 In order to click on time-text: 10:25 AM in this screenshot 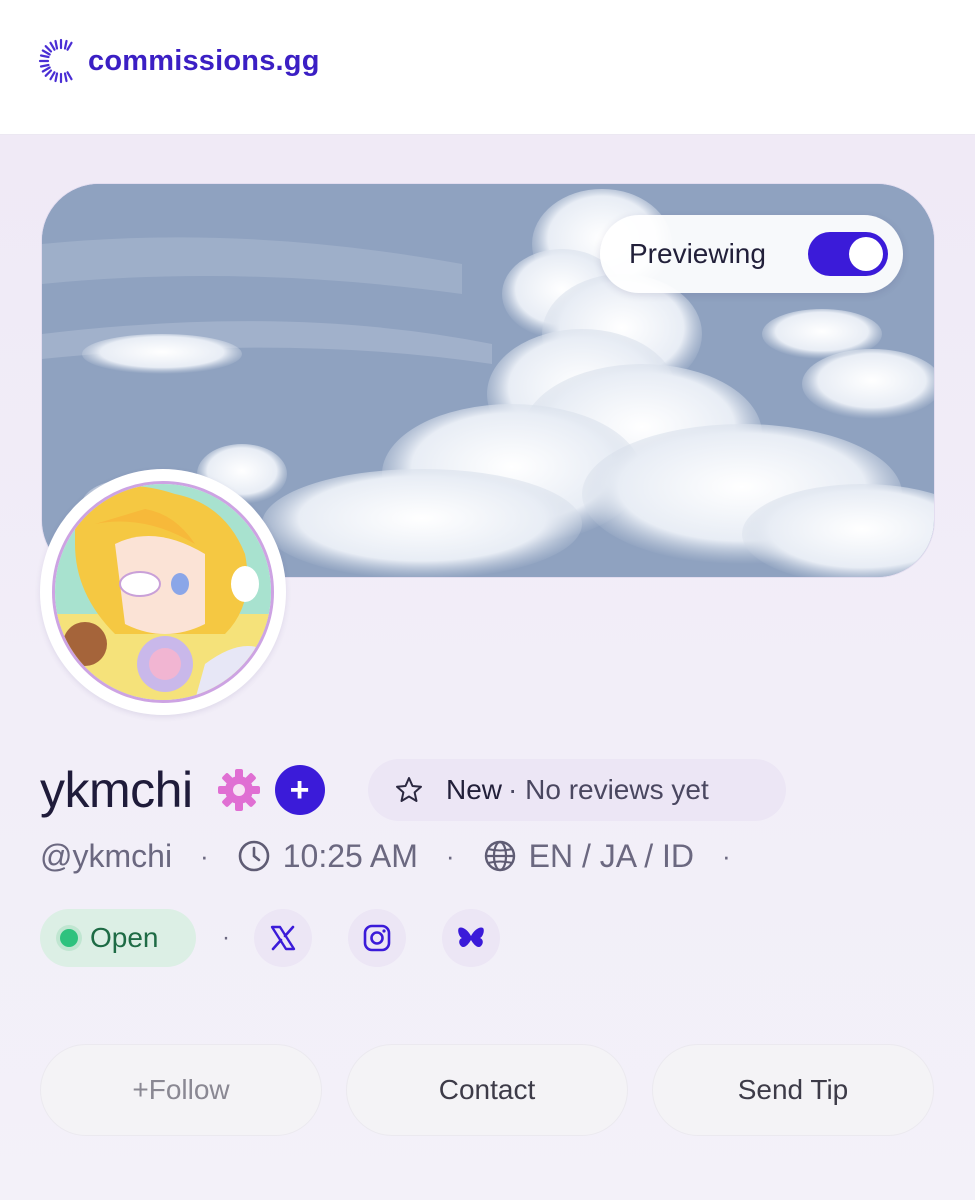, I will do `click(350, 855)`.